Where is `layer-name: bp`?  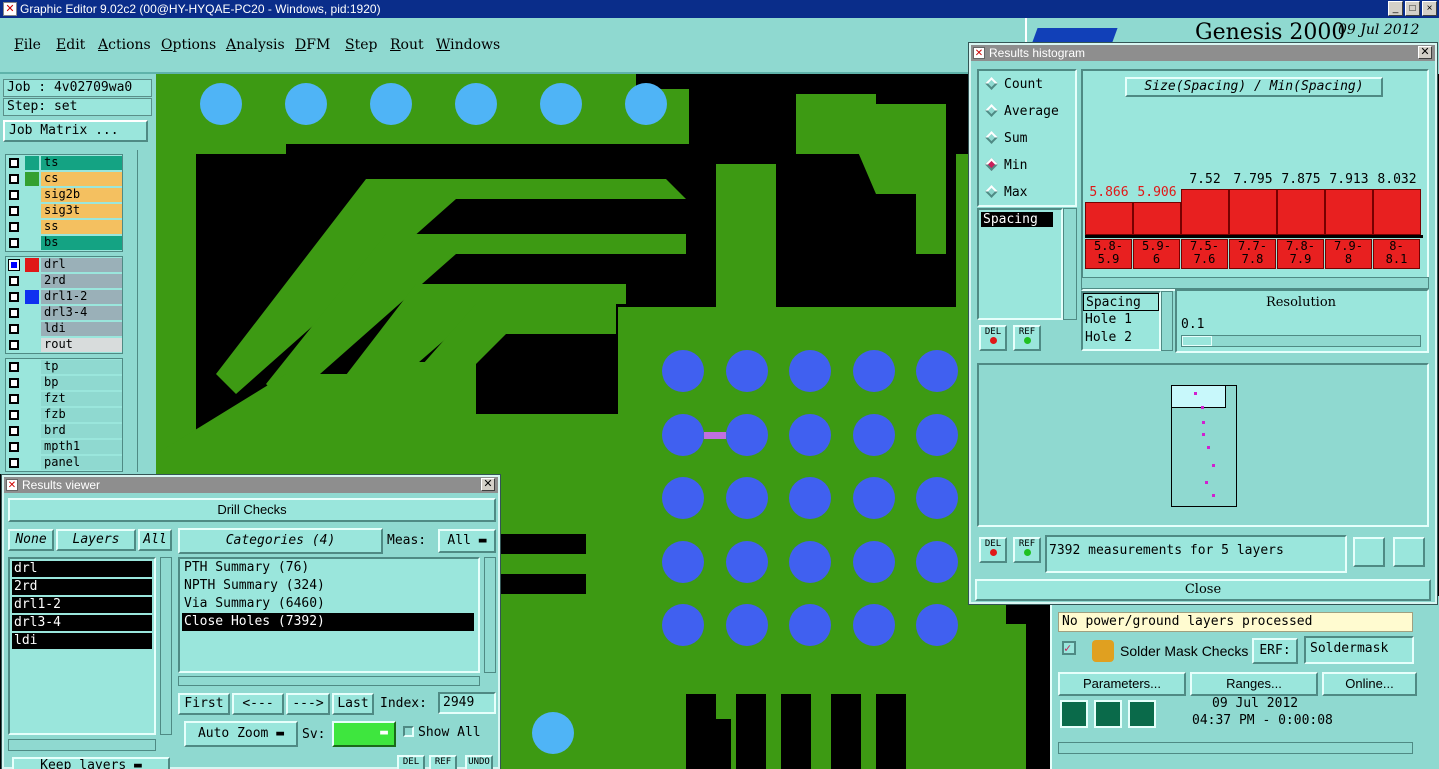 layer-name: bp is located at coordinates (81, 383).